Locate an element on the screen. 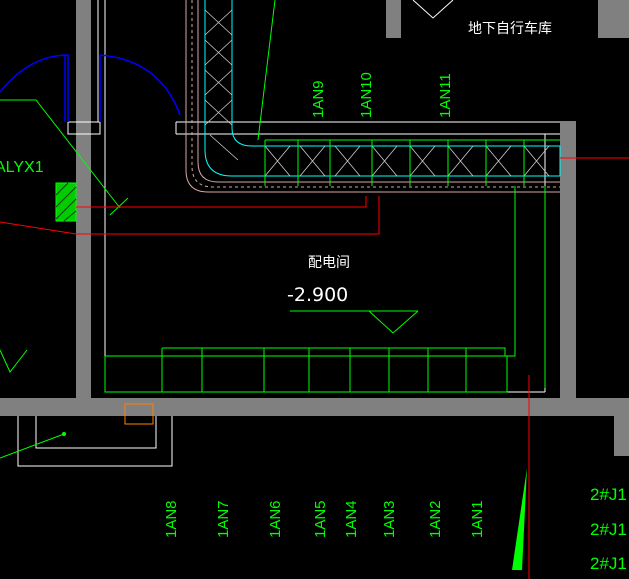 This screenshot has height=579, width=629. tray-hatch-horizontal is located at coordinates (407, 161).